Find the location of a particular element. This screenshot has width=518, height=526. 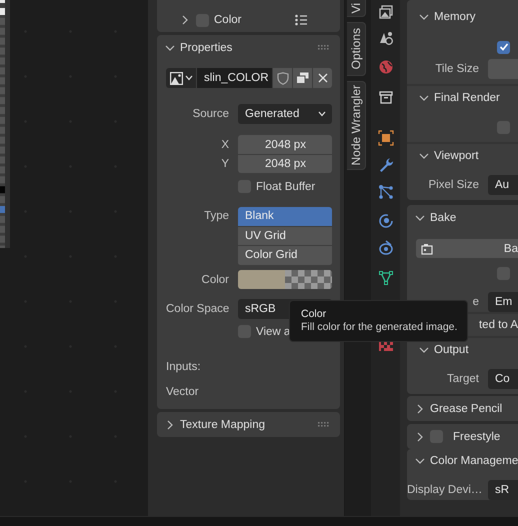

close-icon is located at coordinates (323, 78).